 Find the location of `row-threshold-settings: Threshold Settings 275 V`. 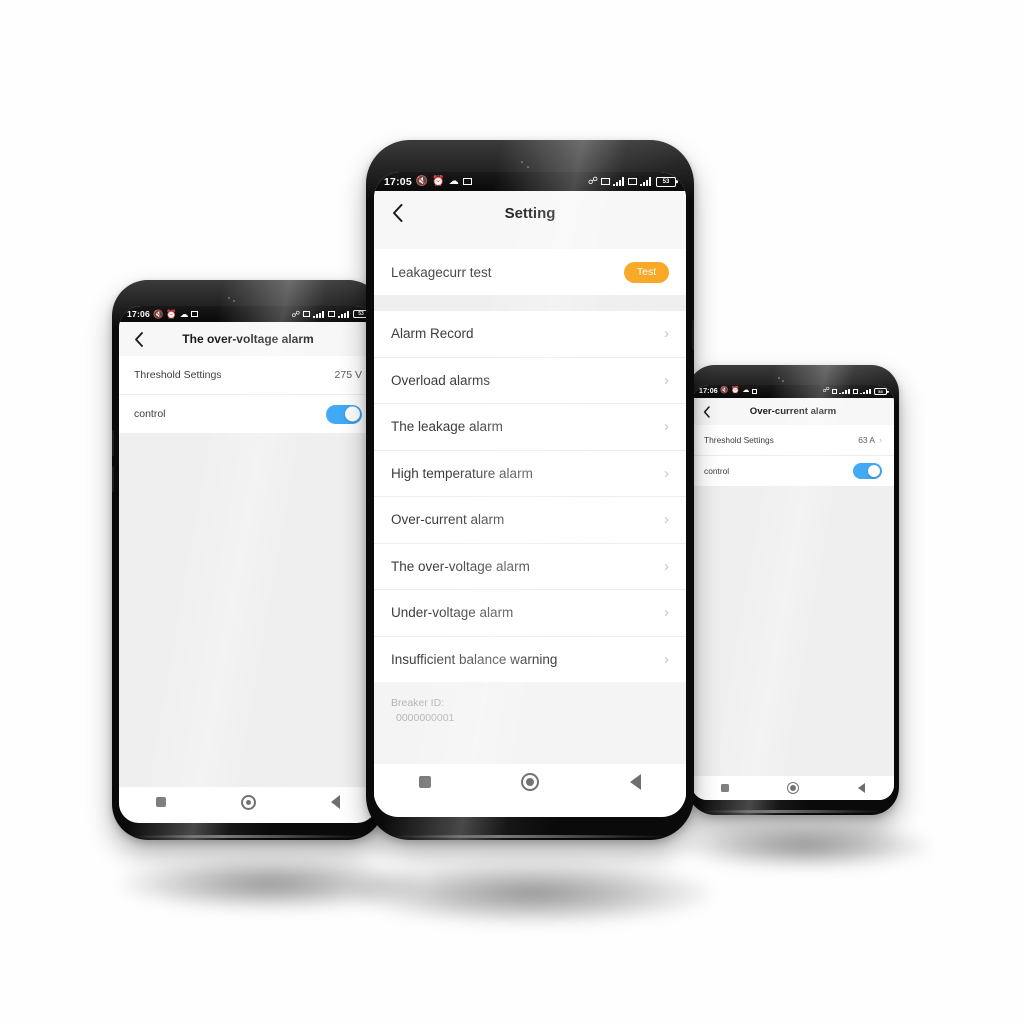

row-threshold-settings: Threshold Settings 275 V is located at coordinates (248, 375).